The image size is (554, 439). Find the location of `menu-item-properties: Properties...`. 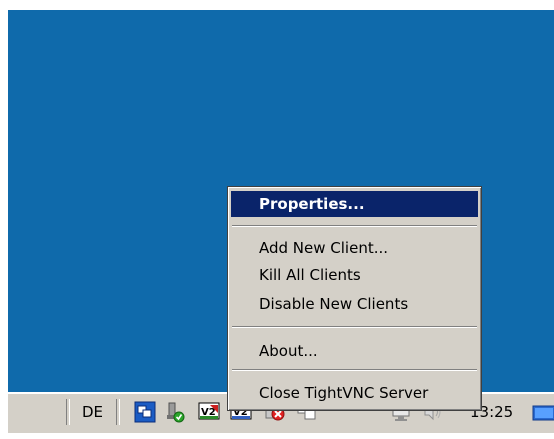

menu-item-properties: Properties... is located at coordinates (354, 204).